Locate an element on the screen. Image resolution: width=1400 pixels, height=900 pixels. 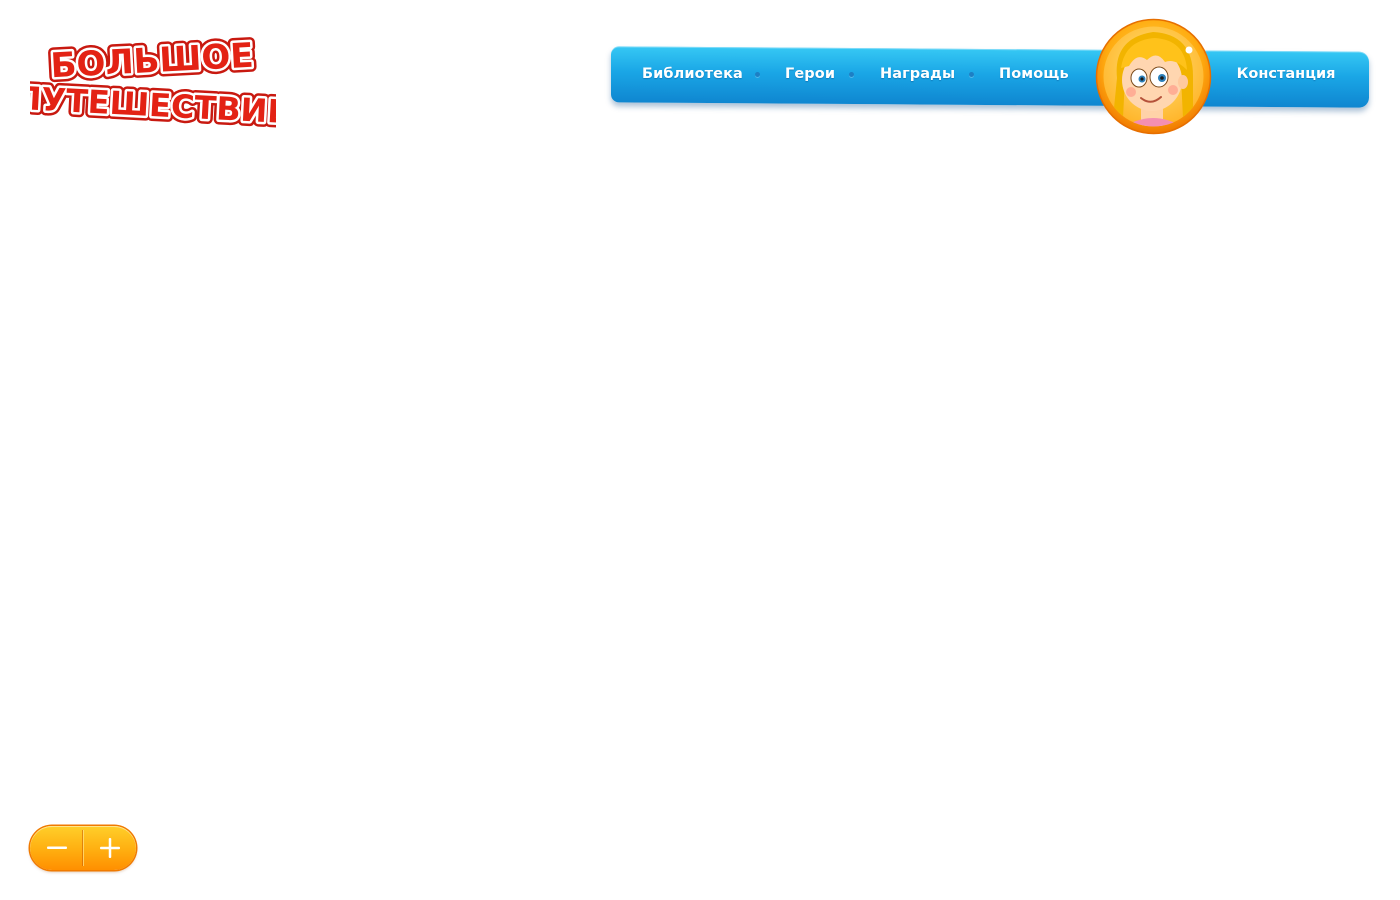
user-avatar is located at coordinates (1153, 76).